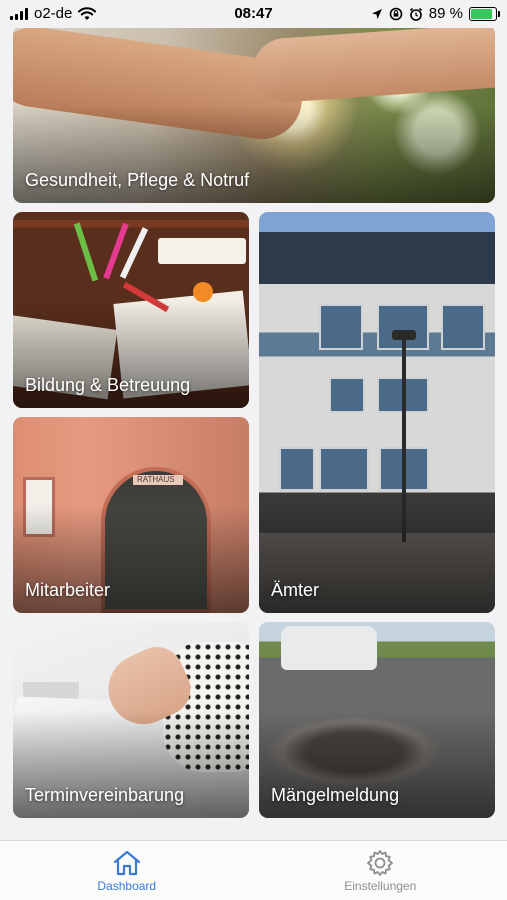 The image size is (507, 900). Describe the element at coordinates (127, 885) in the screenshot. I see `tab-dashboard-label: Dashboard` at that location.